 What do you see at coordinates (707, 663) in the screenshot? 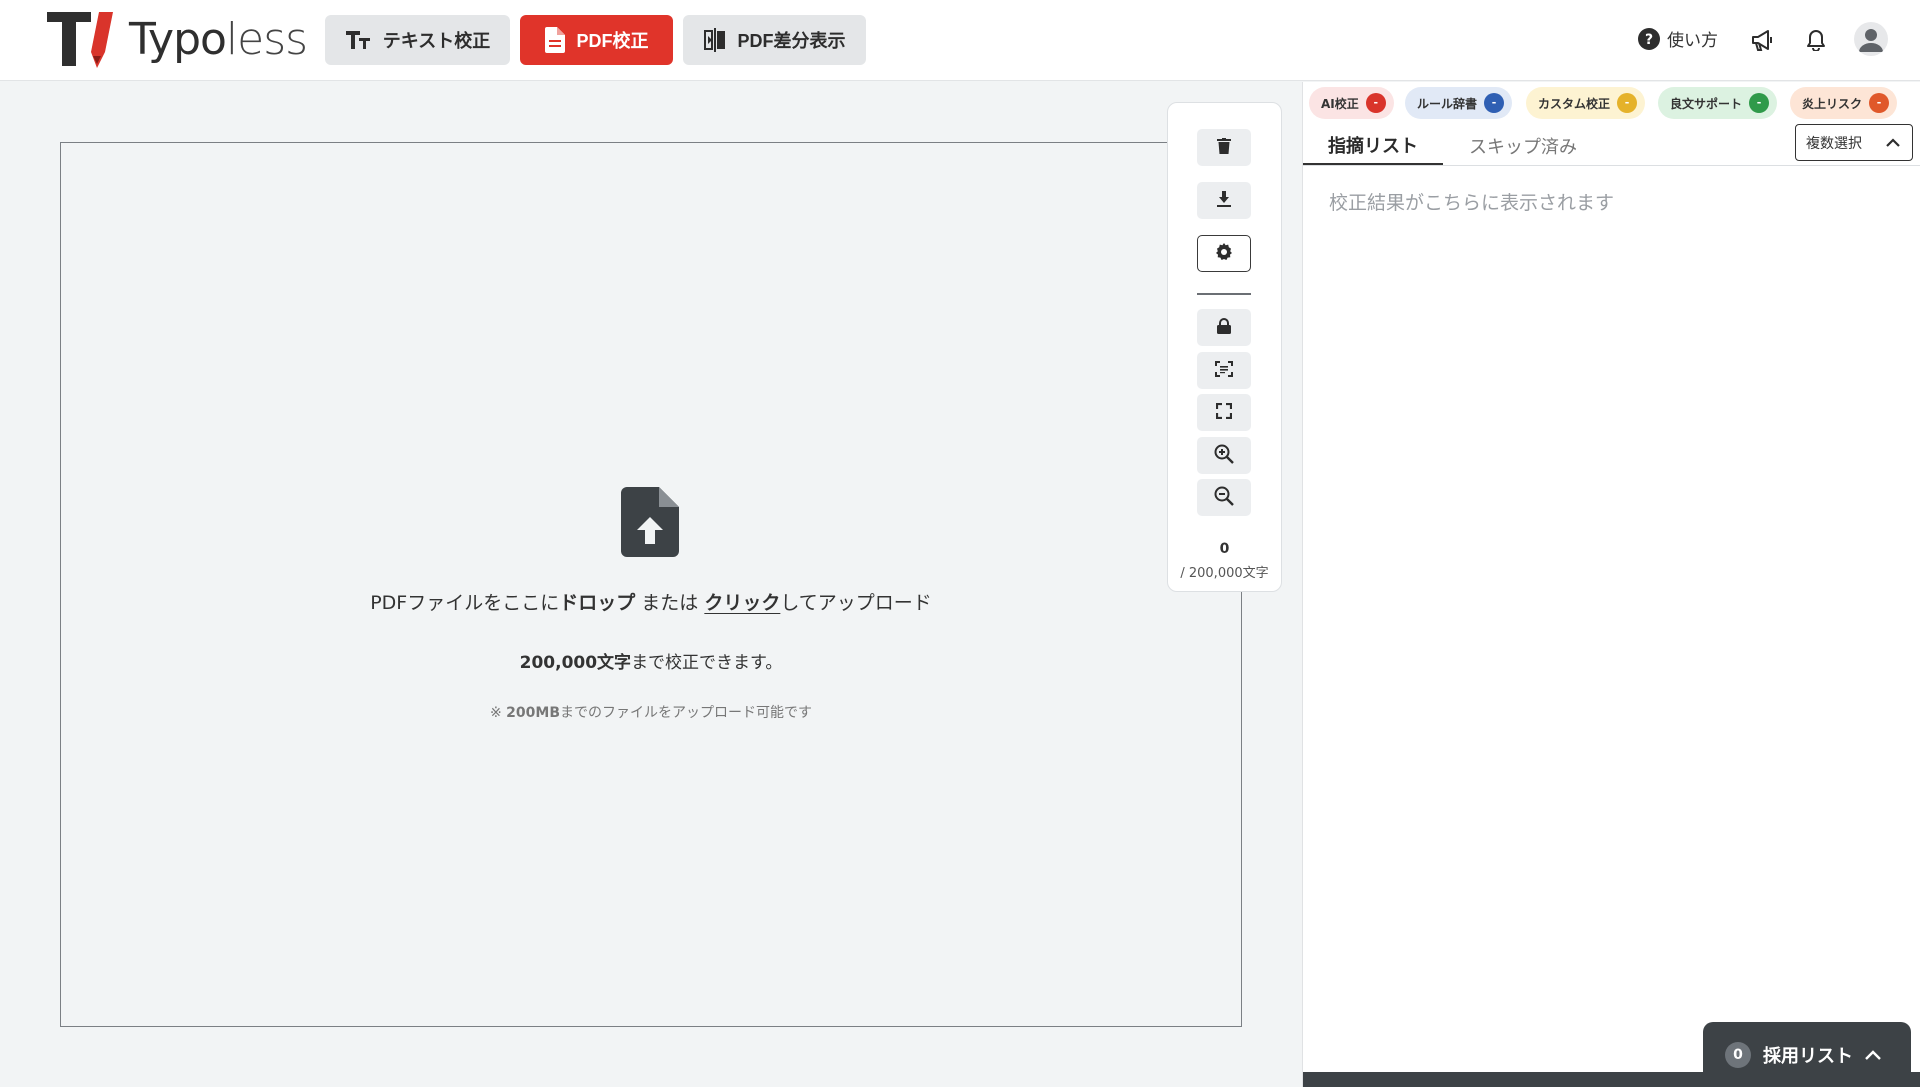
I see `char-limit-rest: まで校正できます。` at bounding box center [707, 663].